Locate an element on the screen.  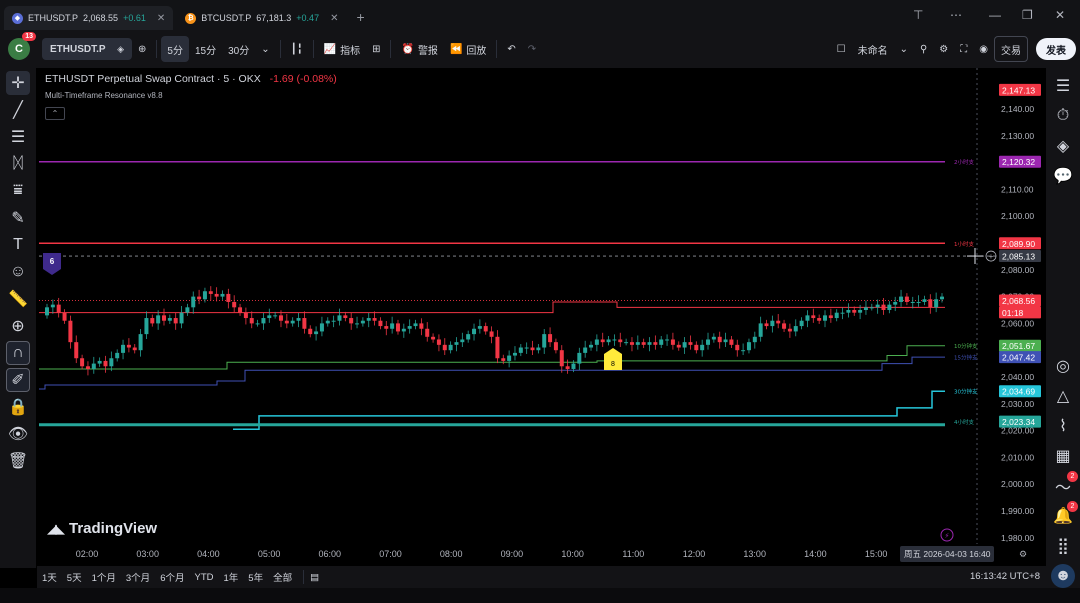
interval-5m: 5分 is located at coordinates (175, 49).